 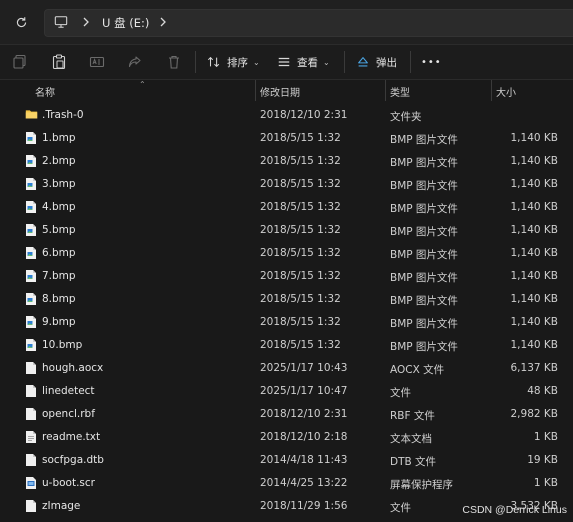 What do you see at coordinates (73, 368) in the screenshot?
I see `file-name: hough.aocx` at bounding box center [73, 368].